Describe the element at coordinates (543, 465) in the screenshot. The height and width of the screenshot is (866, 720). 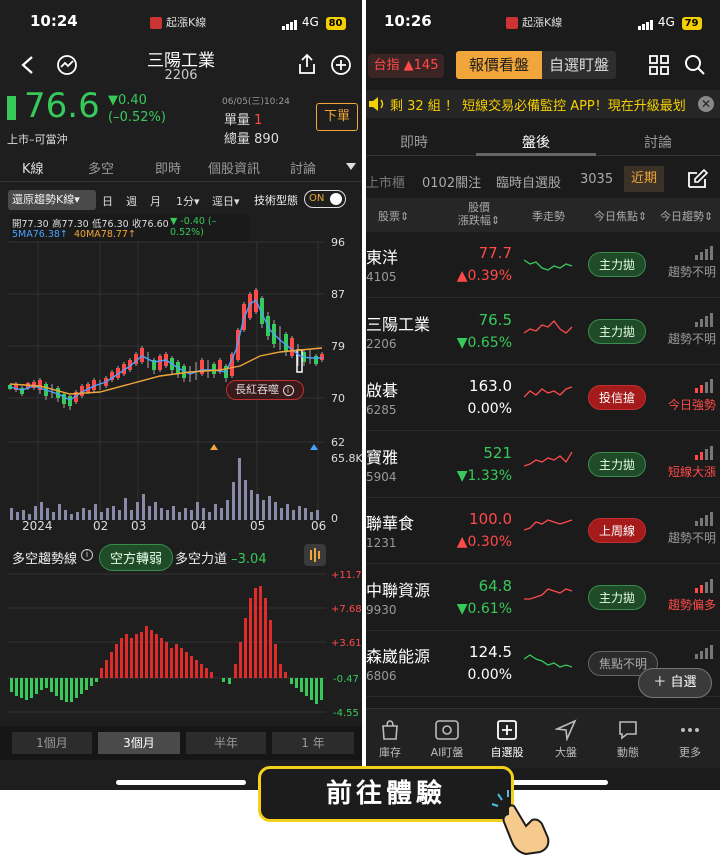
I see `table-row: 寶雅 5904 521 ▼1.33% 主力拋 短線大漲` at that location.